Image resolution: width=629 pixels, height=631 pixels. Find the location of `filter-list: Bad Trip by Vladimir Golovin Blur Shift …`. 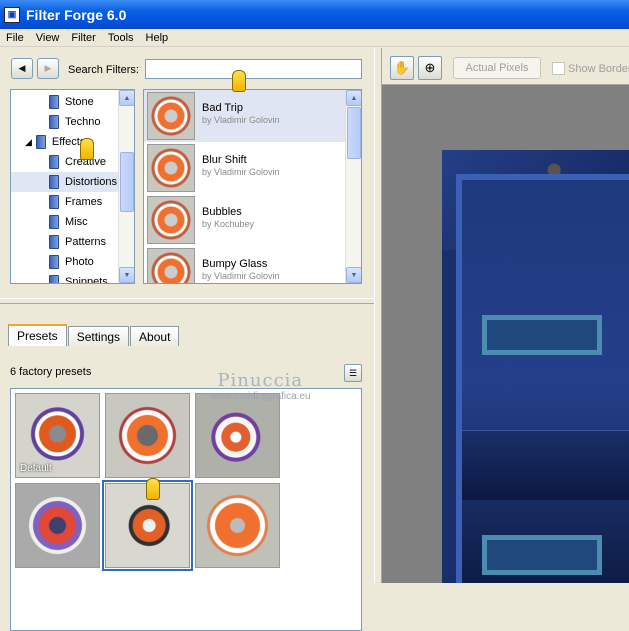

filter-list: Bad Trip by Vladimir Golovin Blur Shift … is located at coordinates (252, 186).